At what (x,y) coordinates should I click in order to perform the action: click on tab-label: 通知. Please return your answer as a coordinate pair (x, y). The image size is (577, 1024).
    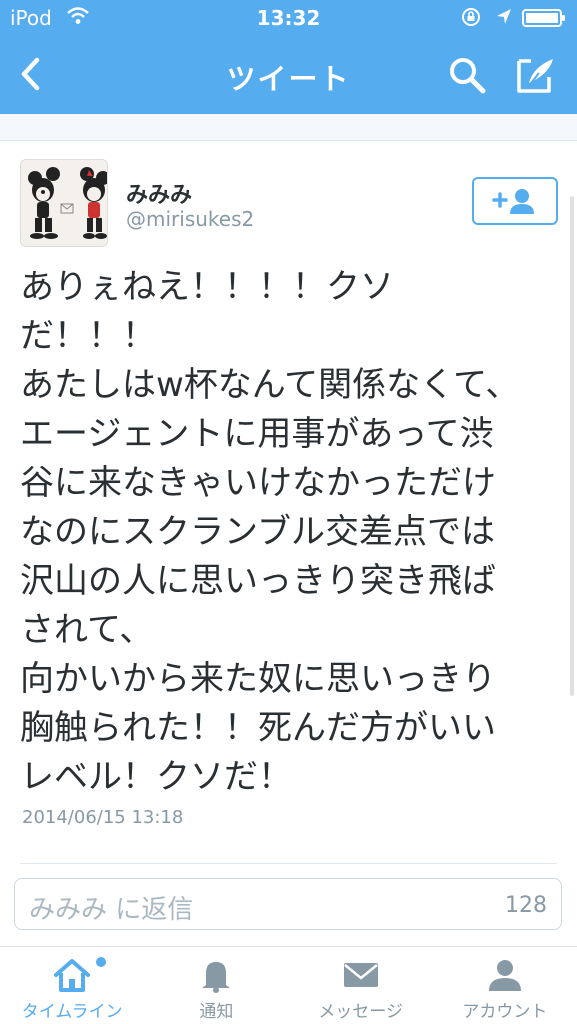
    Looking at the image, I should click on (216, 1012).